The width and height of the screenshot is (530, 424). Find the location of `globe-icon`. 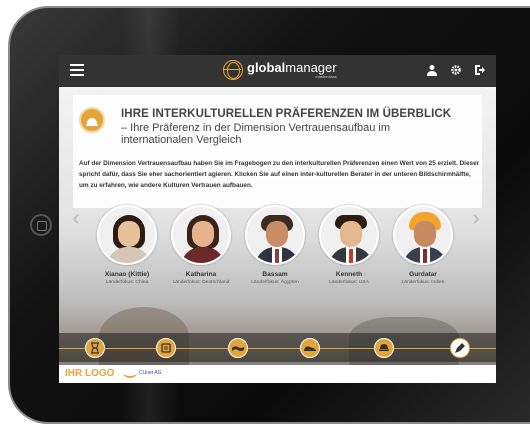

globe-icon is located at coordinates (233, 70).